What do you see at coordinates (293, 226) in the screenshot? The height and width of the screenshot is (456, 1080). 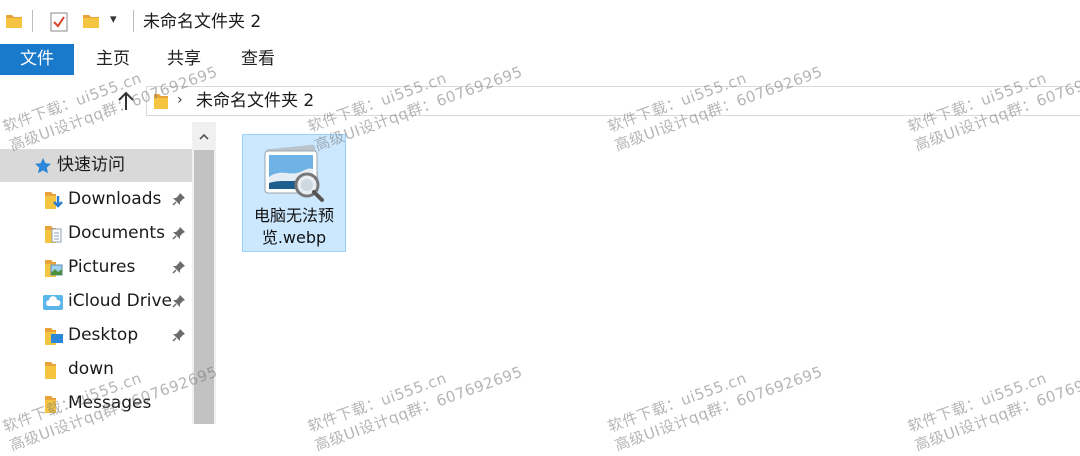 I see `file-name: 电脑无法预览.webp` at bounding box center [293, 226].